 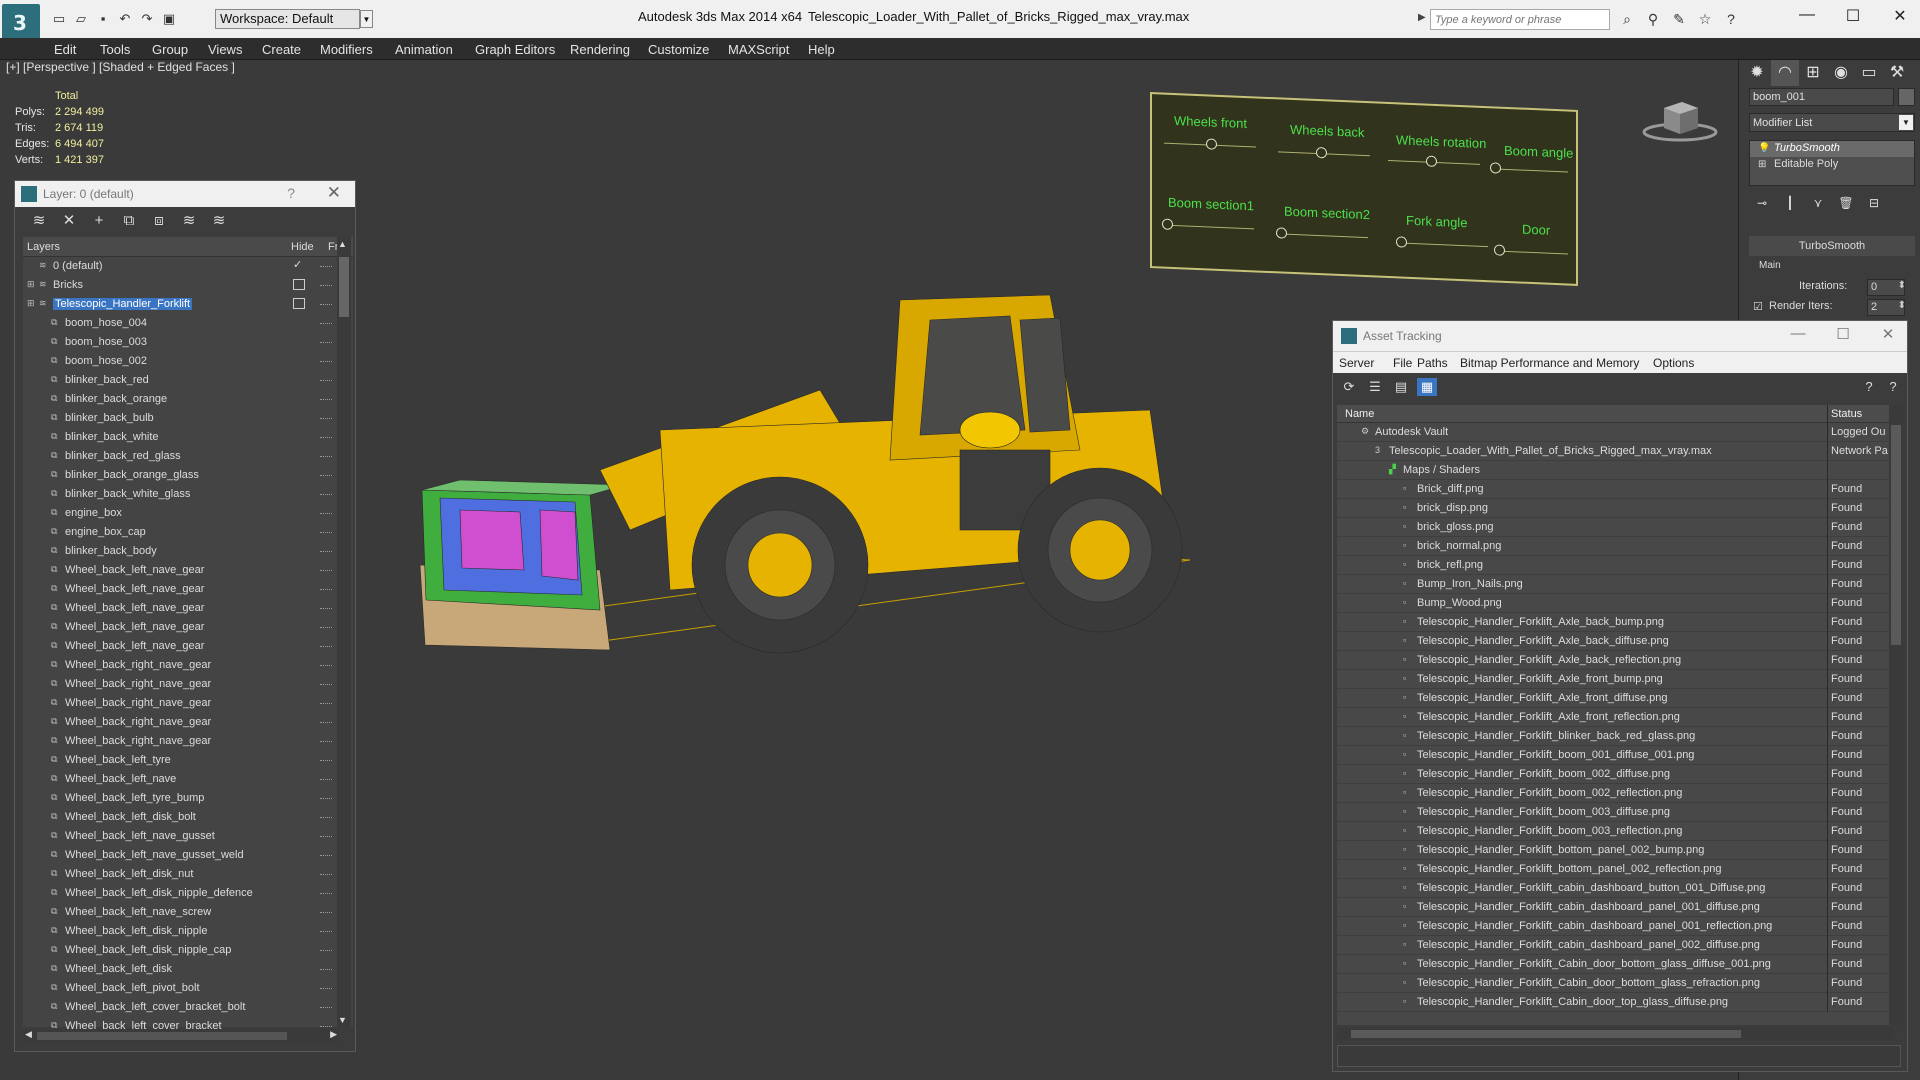 What do you see at coordinates (1617, 603) in the screenshot?
I see `asset-row: ▫ Bump_Wood.png Found` at bounding box center [1617, 603].